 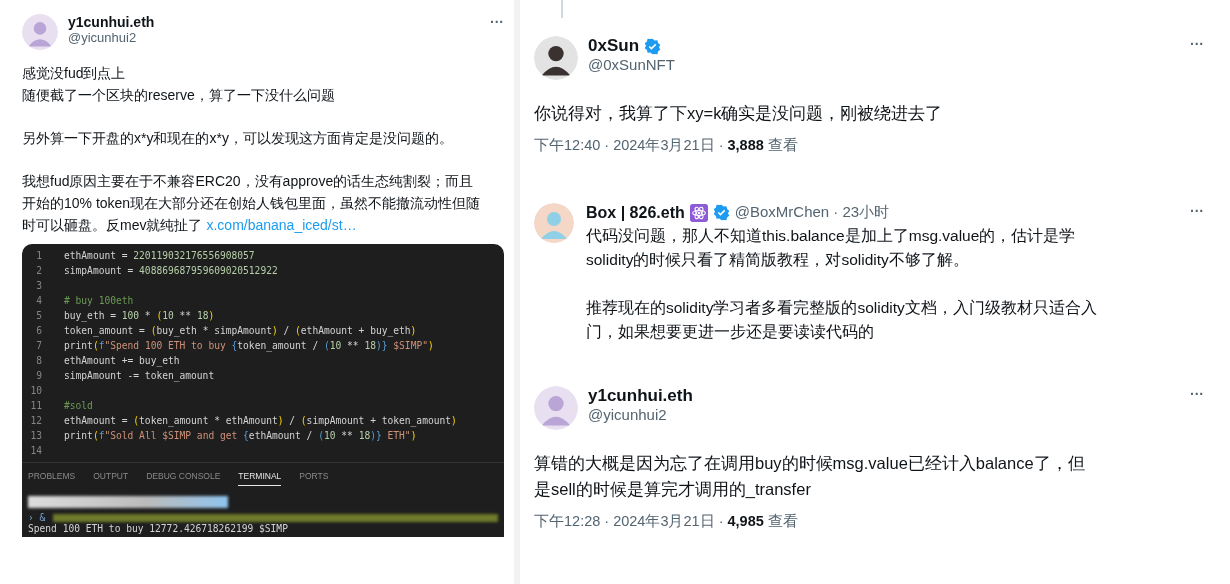 I want to click on tweet-text: solidity的时候只看了精简版教程，对solidity不够了解。, so click(x=778, y=260).